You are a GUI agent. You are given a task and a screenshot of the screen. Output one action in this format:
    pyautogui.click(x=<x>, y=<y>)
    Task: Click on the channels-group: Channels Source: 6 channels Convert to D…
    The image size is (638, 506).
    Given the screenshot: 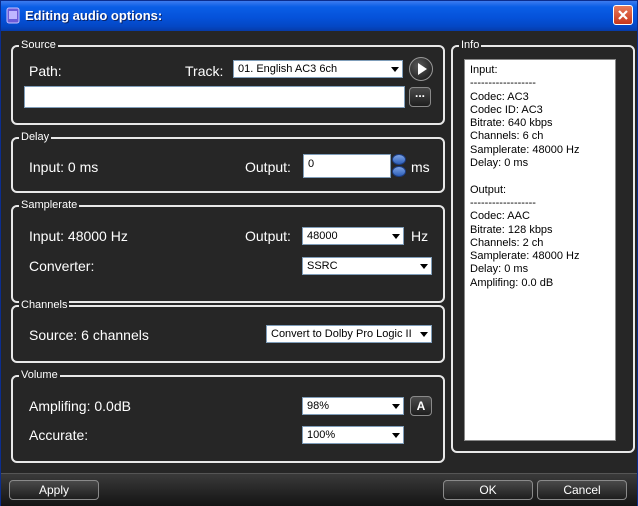 What is the action you would take?
    pyautogui.click(x=228, y=330)
    